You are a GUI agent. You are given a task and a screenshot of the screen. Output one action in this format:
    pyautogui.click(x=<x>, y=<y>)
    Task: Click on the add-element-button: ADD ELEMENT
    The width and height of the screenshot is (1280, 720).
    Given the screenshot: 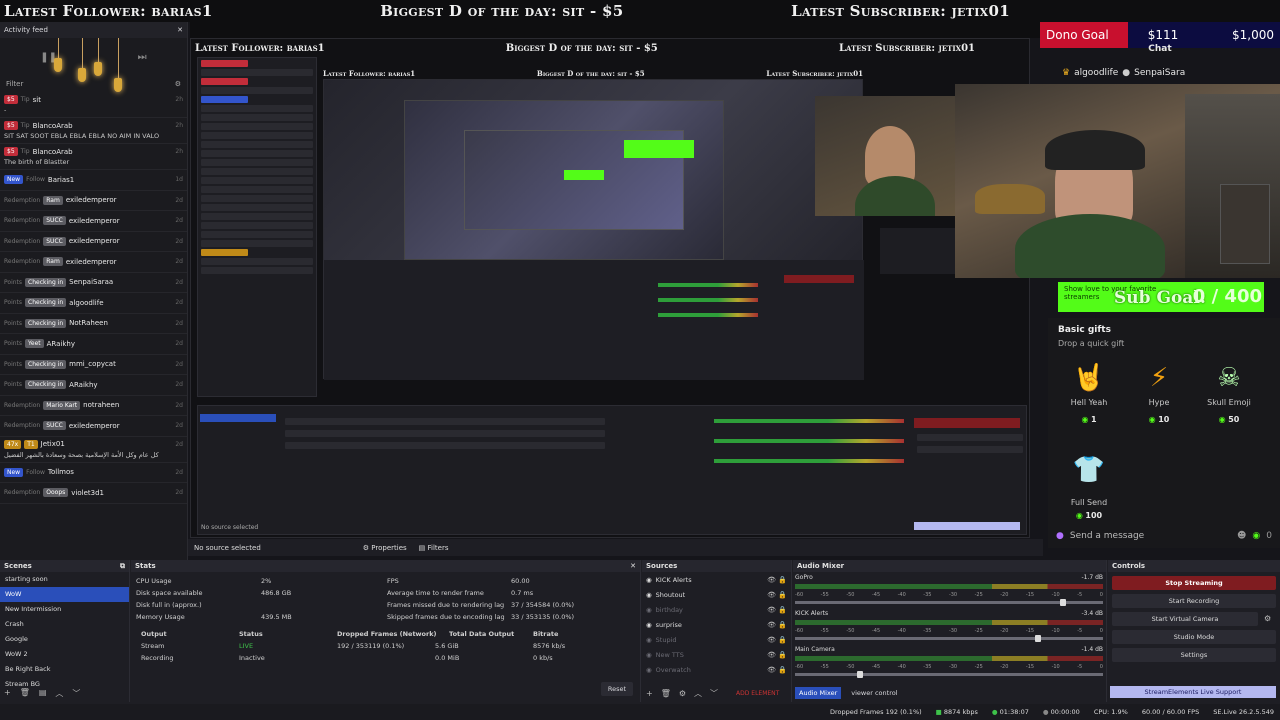 What is the action you would take?
    pyautogui.click(x=757, y=693)
    